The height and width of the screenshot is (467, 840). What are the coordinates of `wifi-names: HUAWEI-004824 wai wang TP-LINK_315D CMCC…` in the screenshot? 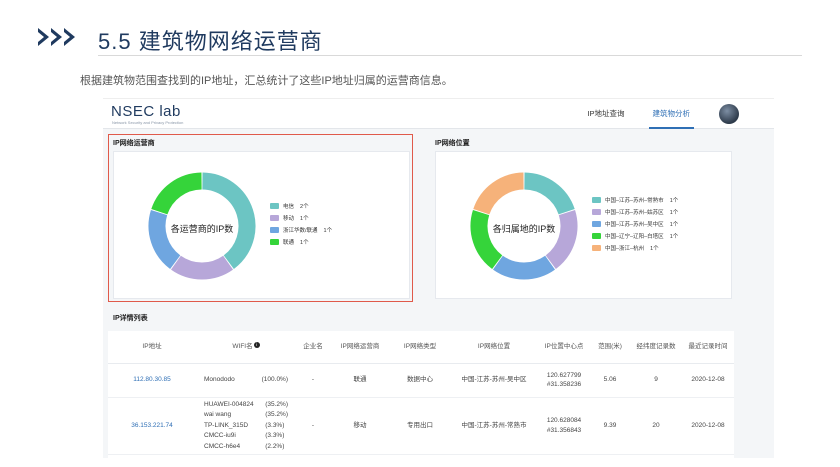 It's located at (229, 425).